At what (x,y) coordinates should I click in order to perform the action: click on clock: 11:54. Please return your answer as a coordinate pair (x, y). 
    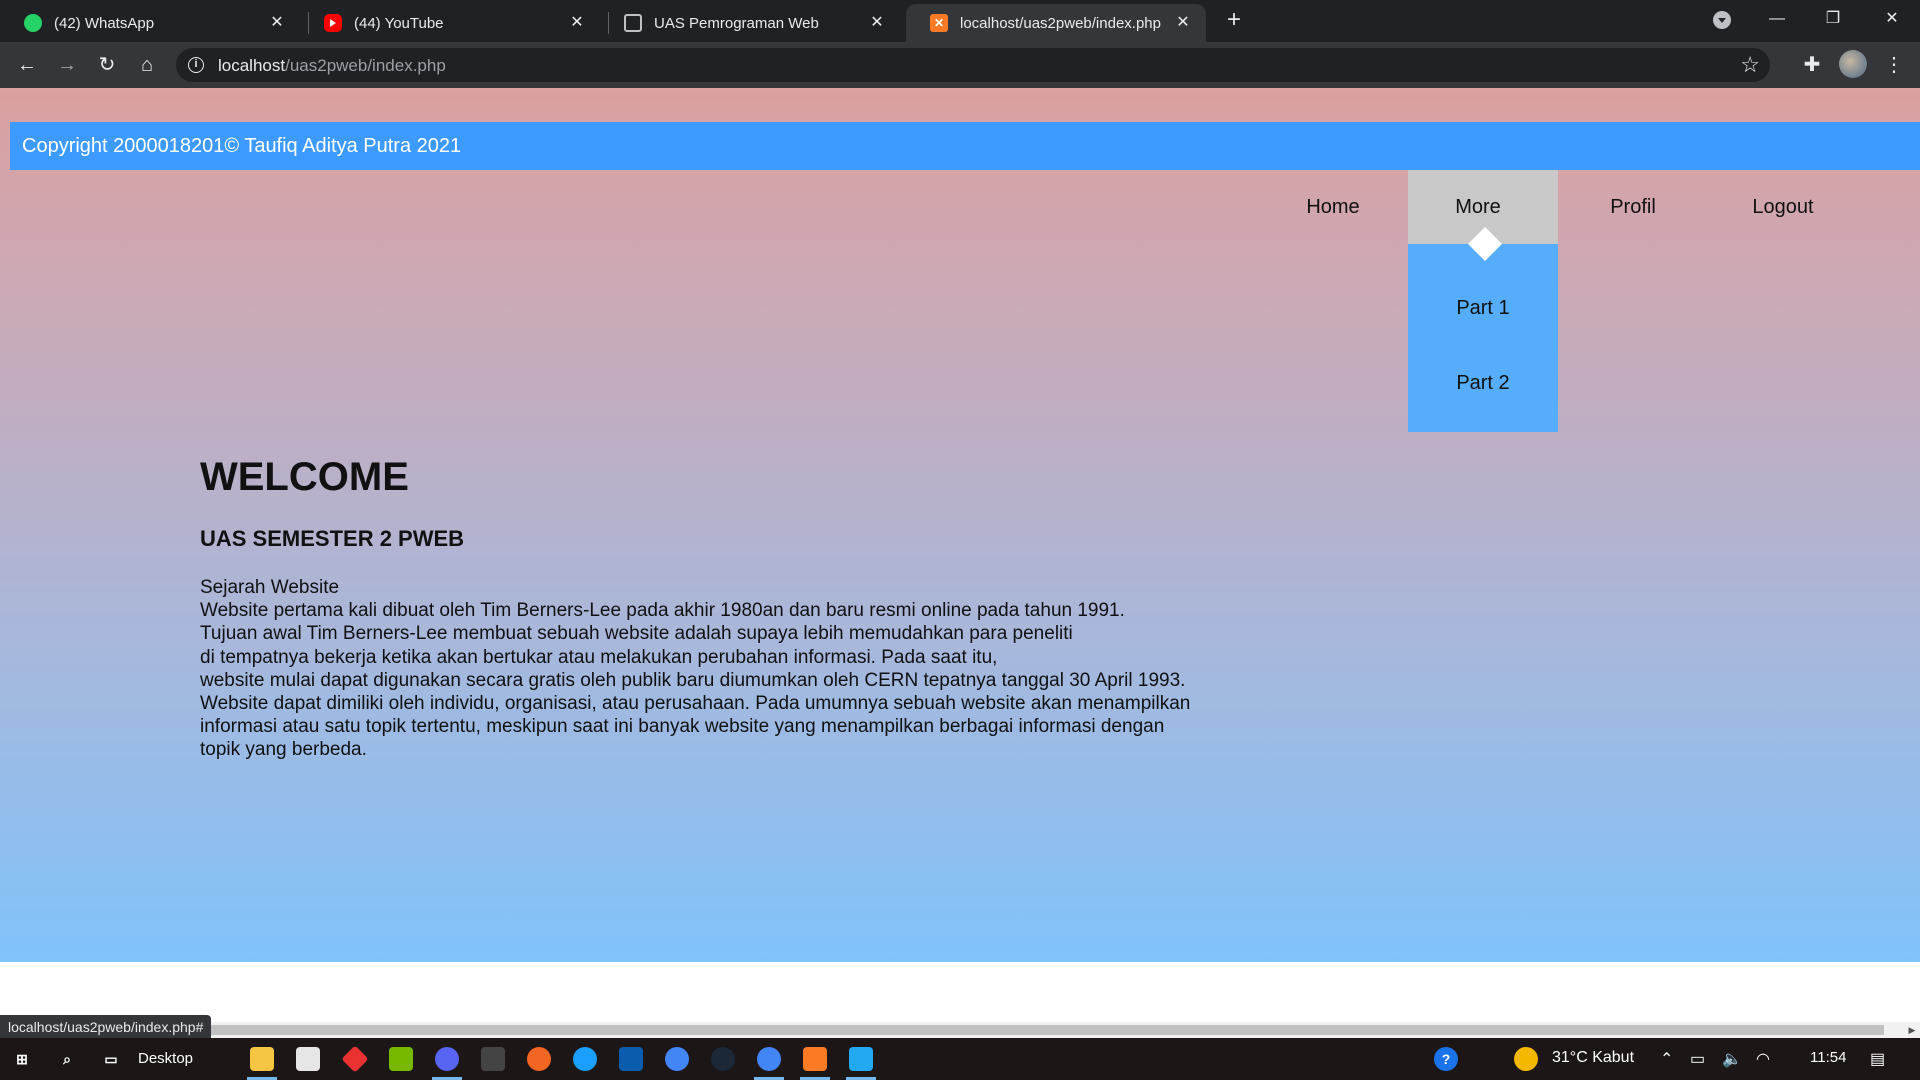
    Looking at the image, I should click on (1828, 1057).